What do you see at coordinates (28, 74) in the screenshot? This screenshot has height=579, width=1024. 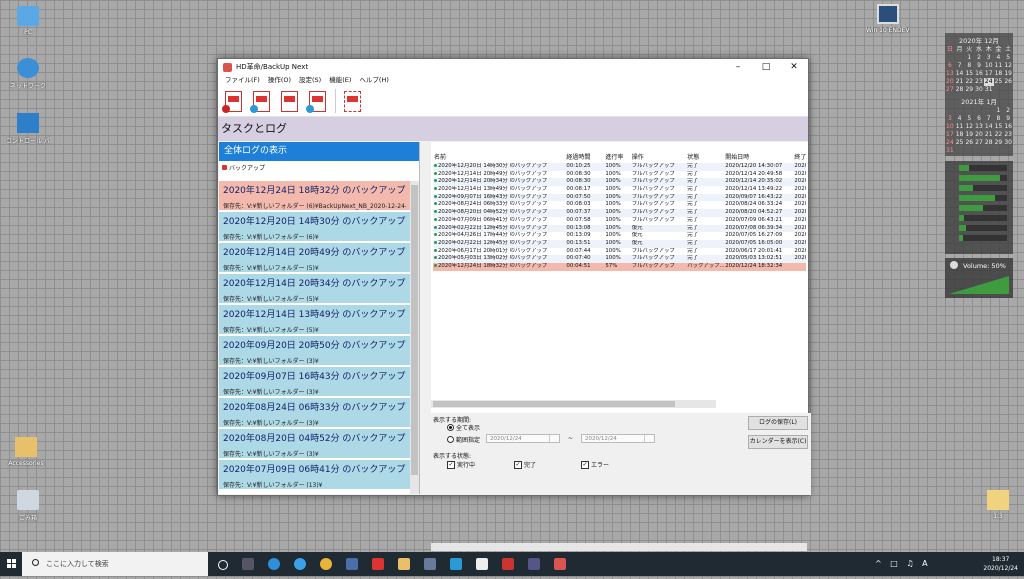 I see `desktop-icon-network: ネットワーク` at bounding box center [28, 74].